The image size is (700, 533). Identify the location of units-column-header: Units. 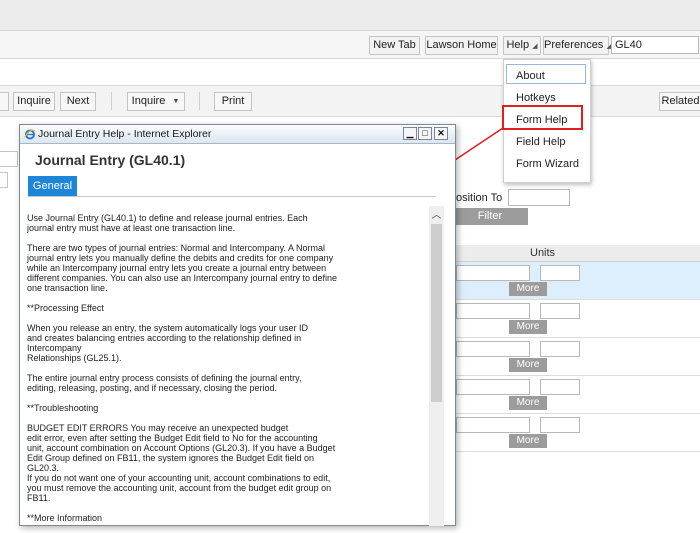
(543, 253).